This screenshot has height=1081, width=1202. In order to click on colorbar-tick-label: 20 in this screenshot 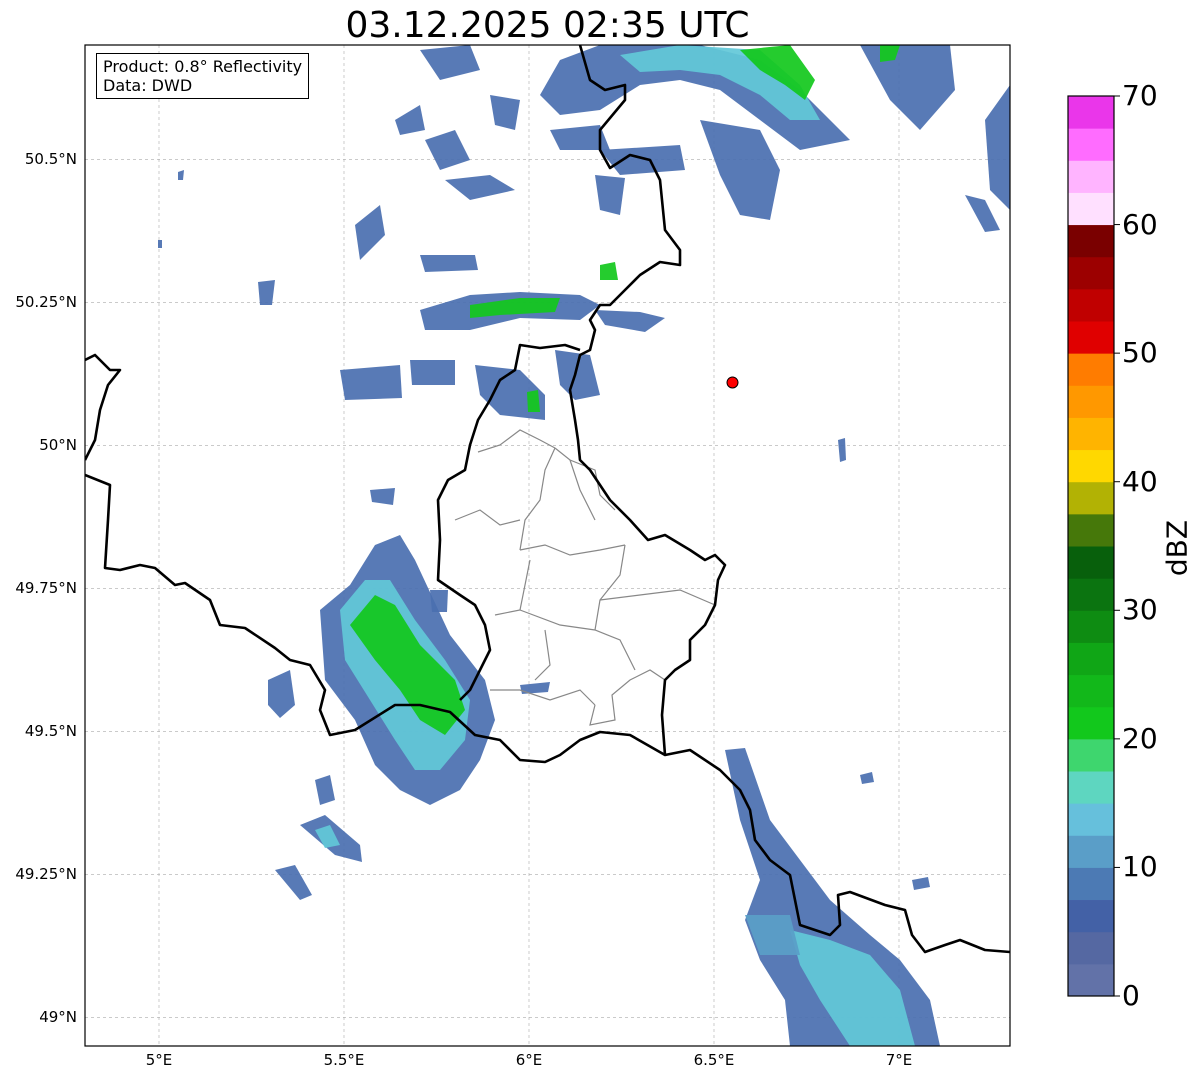, I will do `click(1140, 738)`.